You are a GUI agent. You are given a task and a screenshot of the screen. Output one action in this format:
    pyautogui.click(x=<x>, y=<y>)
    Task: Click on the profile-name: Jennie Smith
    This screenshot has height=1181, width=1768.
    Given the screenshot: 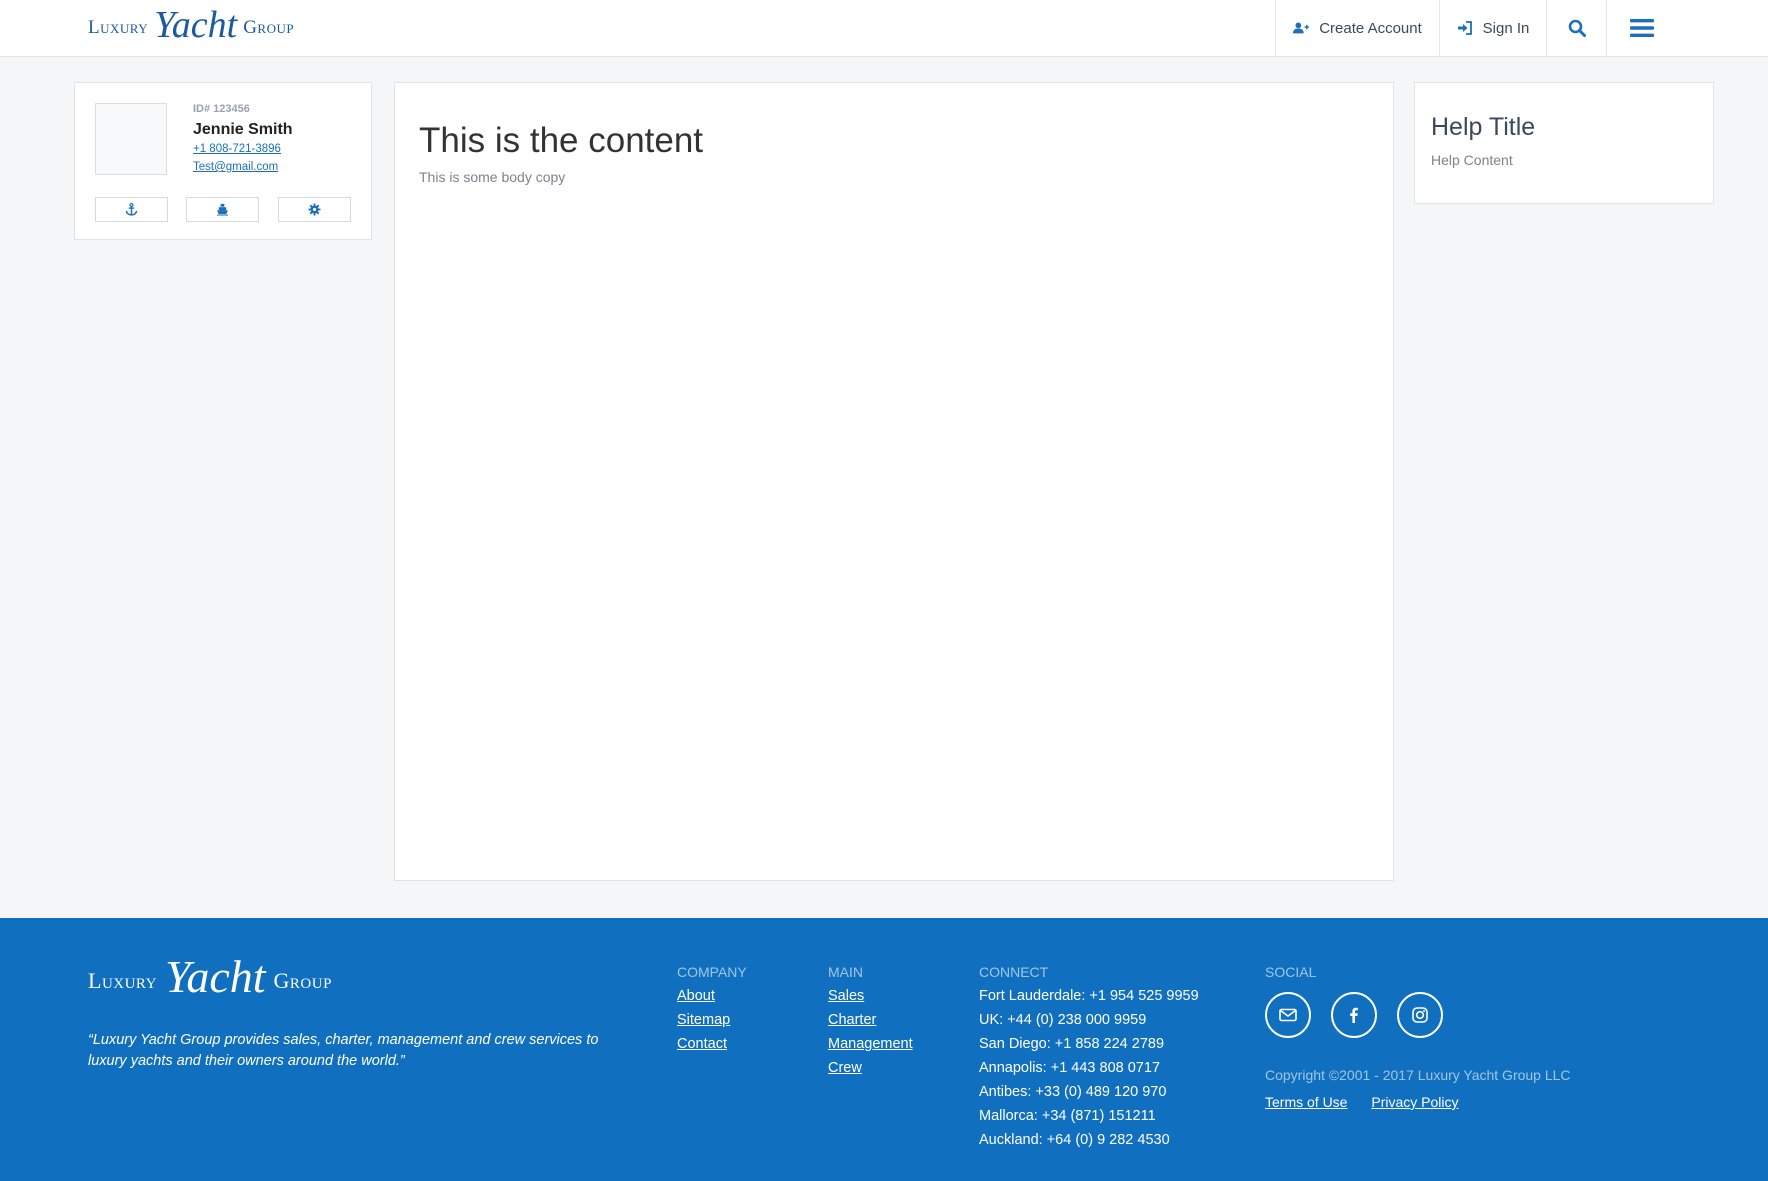 What is the action you would take?
    pyautogui.click(x=243, y=129)
    